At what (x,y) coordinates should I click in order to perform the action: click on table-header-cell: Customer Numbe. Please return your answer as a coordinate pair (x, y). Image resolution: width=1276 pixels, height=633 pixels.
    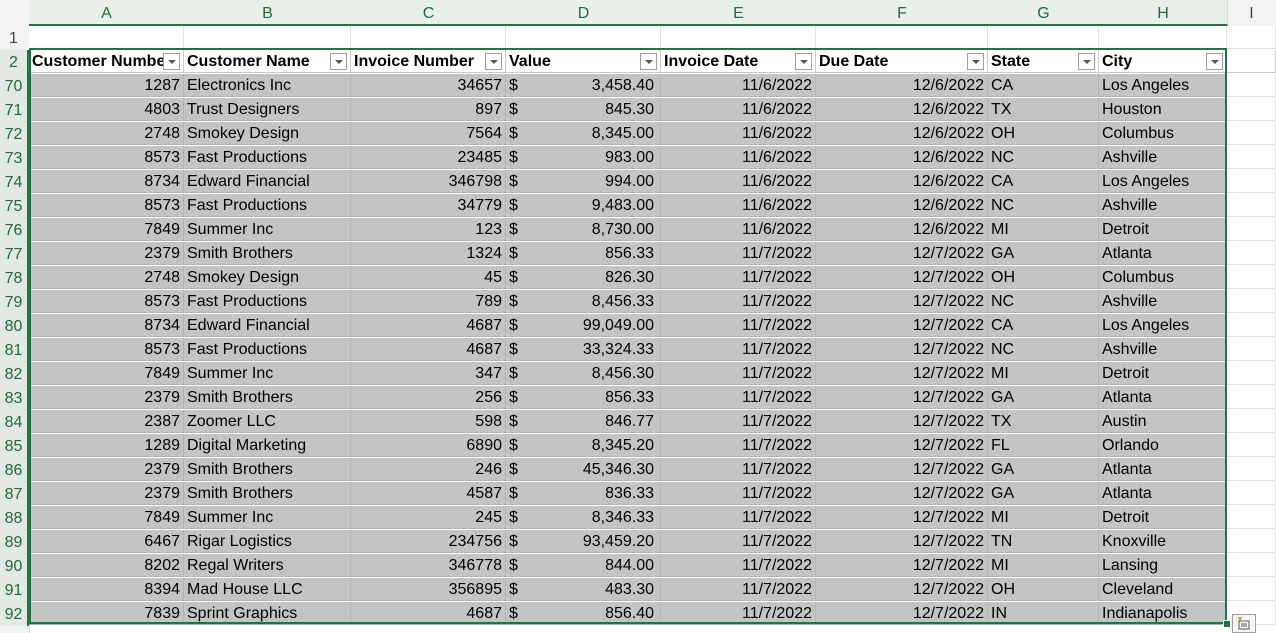
    Looking at the image, I should click on (106, 61).